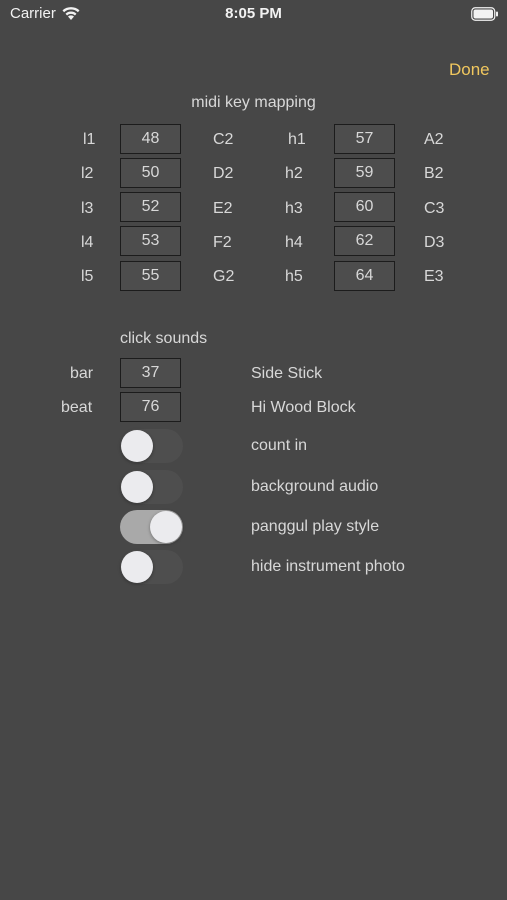 This screenshot has height=900, width=507. I want to click on click-input-bar: 37, so click(150, 373).